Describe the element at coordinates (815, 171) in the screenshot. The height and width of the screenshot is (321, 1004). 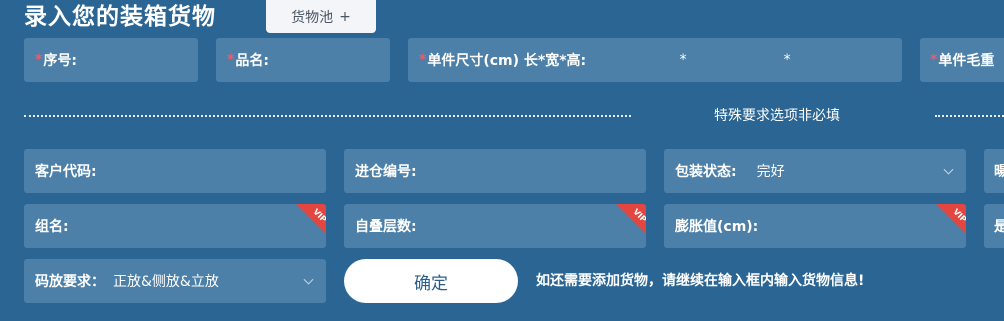
I see `package-status-select: 包装状态: 完好` at that location.